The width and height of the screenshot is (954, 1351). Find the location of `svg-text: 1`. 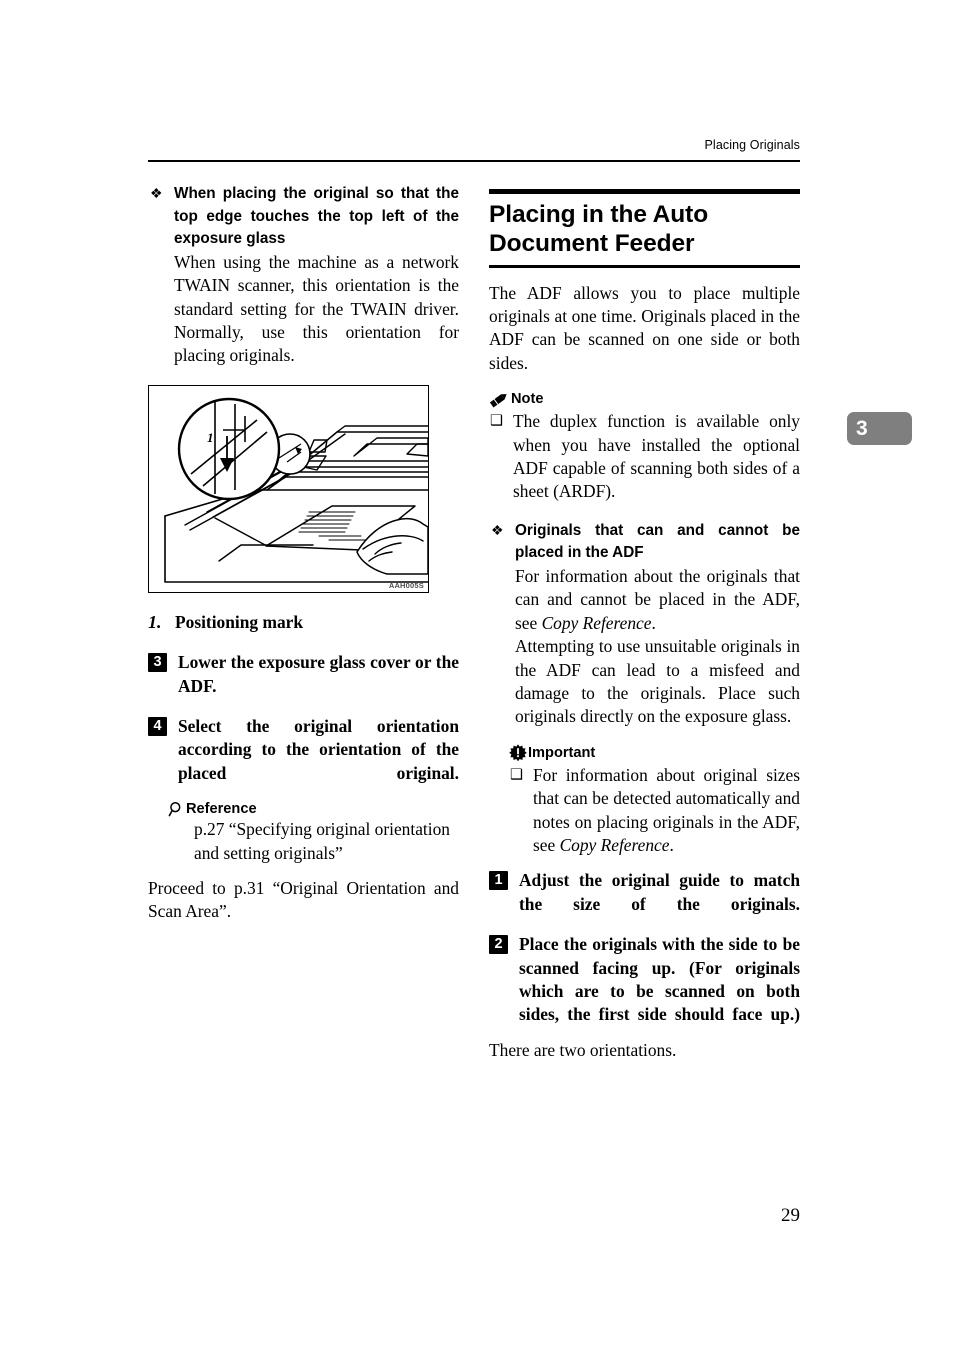

svg-text: 1 is located at coordinates (210, 437).